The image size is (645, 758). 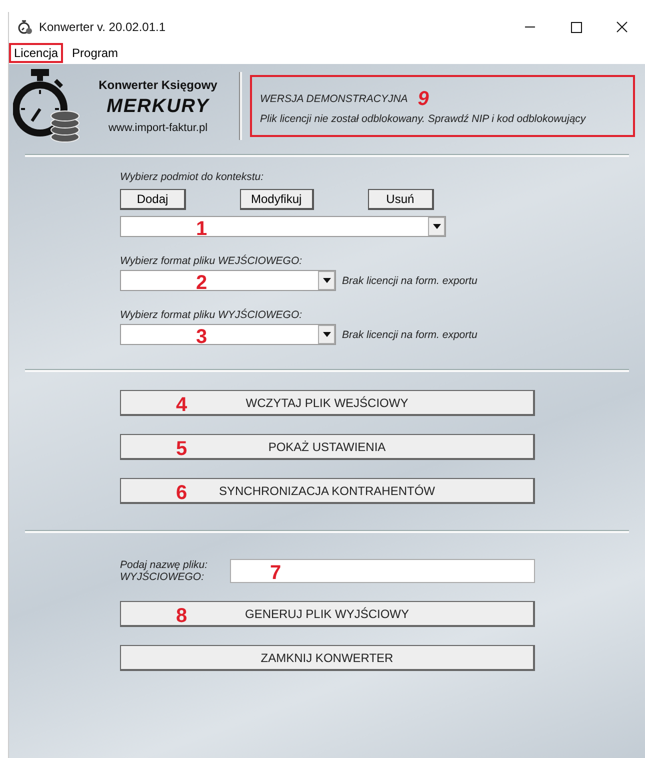 I want to click on field-label: Wybierz format pliku WYJŚCIOWEGO:, so click(x=212, y=315).